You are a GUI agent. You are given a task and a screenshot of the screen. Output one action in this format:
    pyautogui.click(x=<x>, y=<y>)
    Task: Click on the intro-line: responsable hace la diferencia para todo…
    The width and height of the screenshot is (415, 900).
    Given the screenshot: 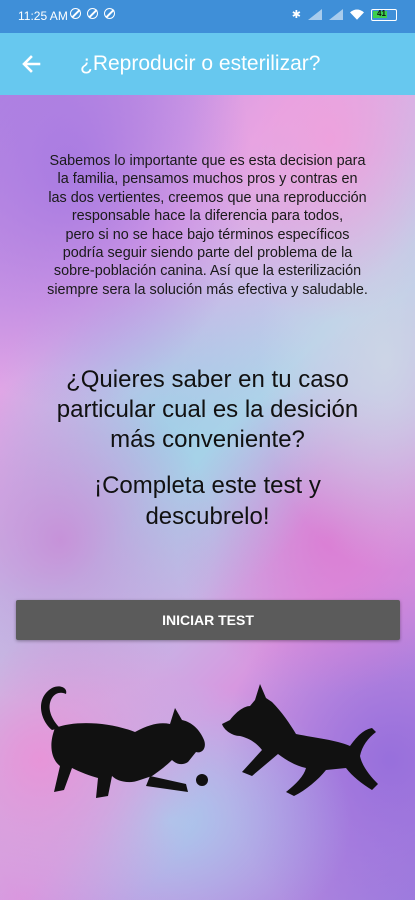 What is the action you would take?
    pyautogui.click(x=207, y=216)
    